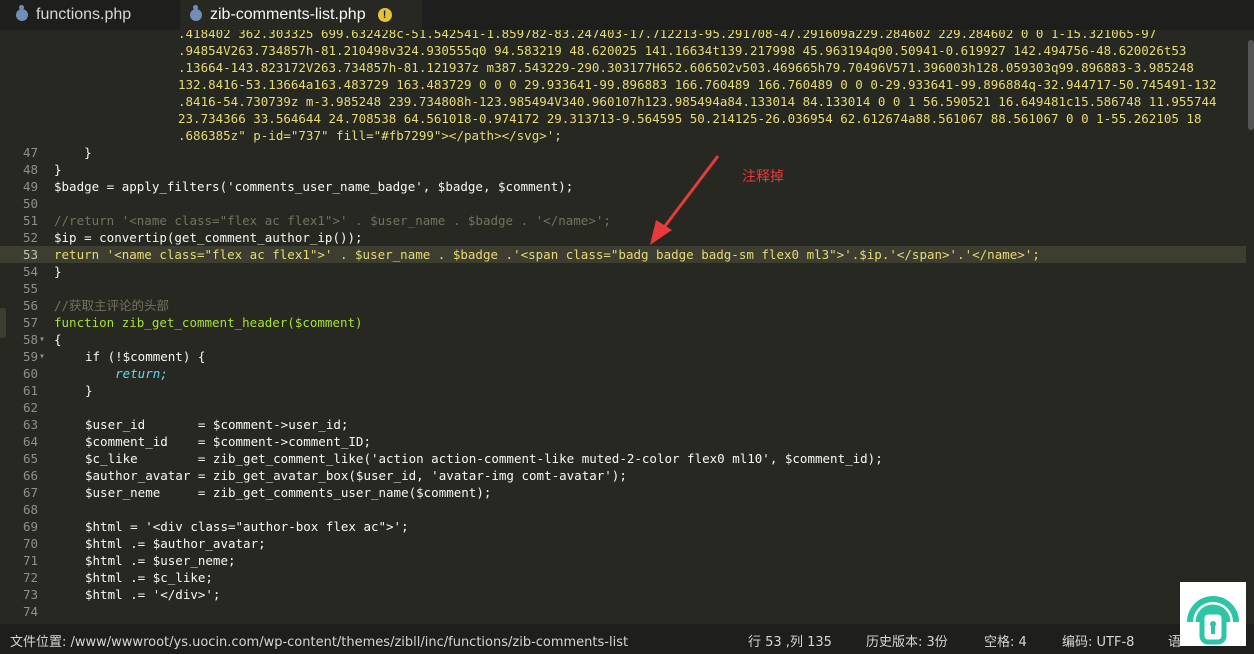  I want to click on annotation-label: 注释掉, so click(763, 177).